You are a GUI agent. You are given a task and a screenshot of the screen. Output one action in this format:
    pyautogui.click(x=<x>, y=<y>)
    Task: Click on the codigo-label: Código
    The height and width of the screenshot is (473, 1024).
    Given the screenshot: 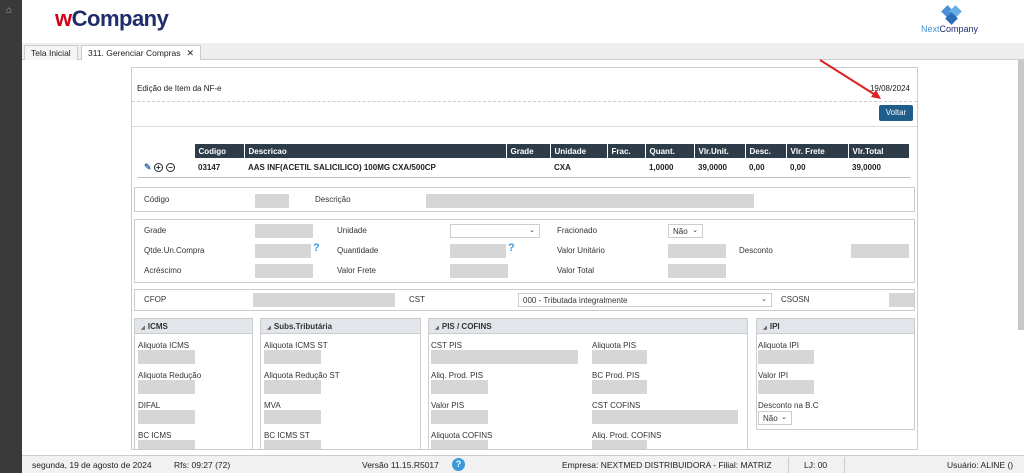 What is the action you would take?
    pyautogui.click(x=157, y=199)
    